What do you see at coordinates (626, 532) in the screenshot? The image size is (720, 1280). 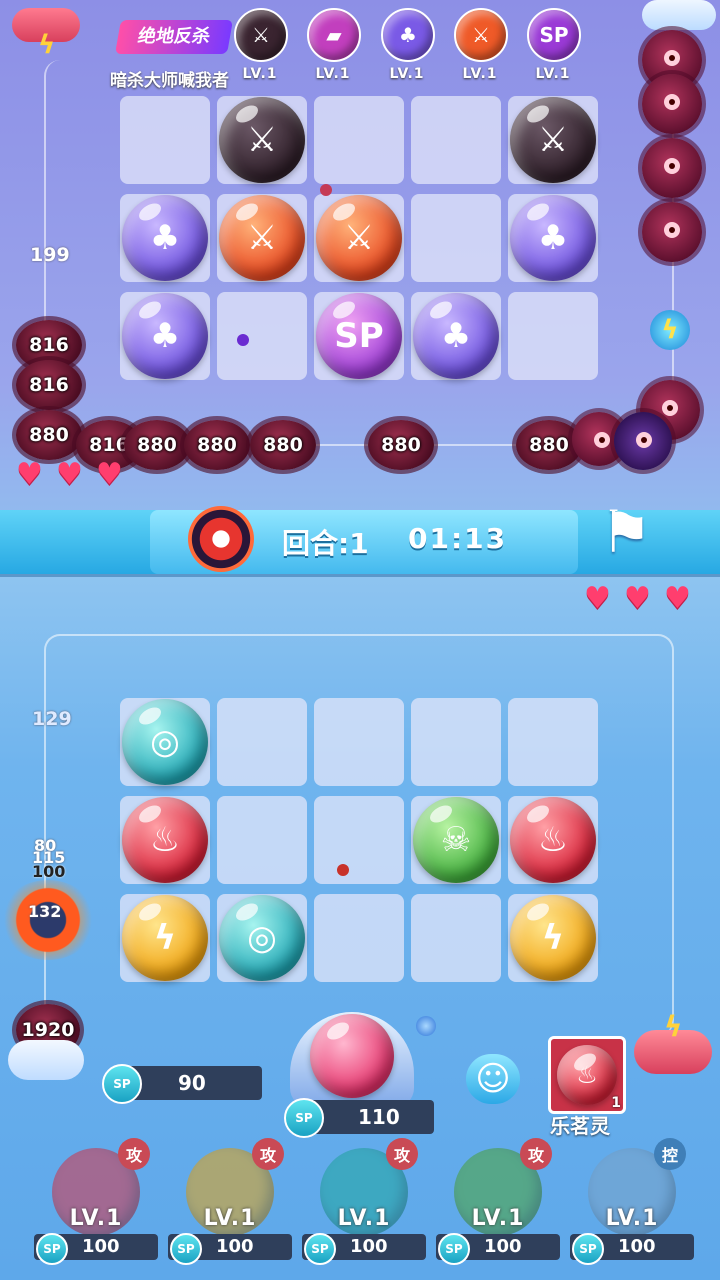 I see `flag-icon: ⚑` at bounding box center [626, 532].